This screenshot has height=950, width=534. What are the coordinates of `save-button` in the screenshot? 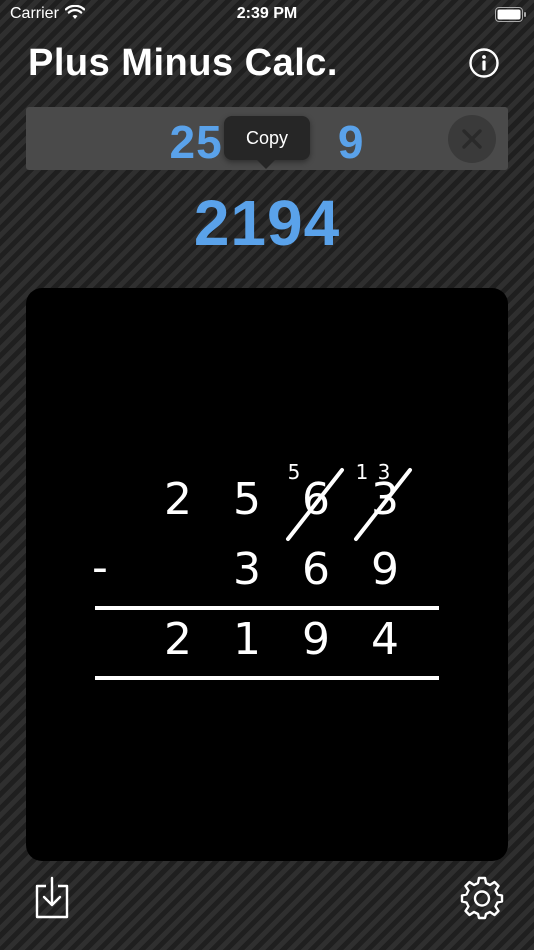 It's located at (52, 898).